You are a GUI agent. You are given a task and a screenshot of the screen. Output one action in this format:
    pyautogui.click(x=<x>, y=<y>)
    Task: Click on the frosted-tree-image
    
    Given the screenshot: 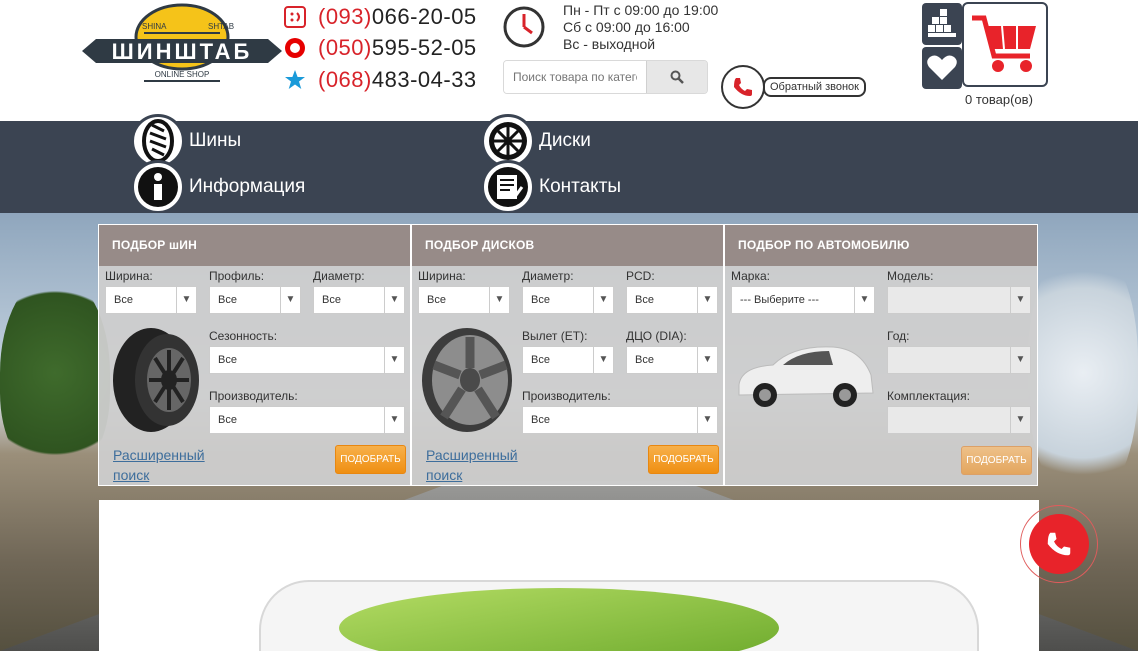 What is the action you would take?
    pyautogui.click(x=1083, y=373)
    